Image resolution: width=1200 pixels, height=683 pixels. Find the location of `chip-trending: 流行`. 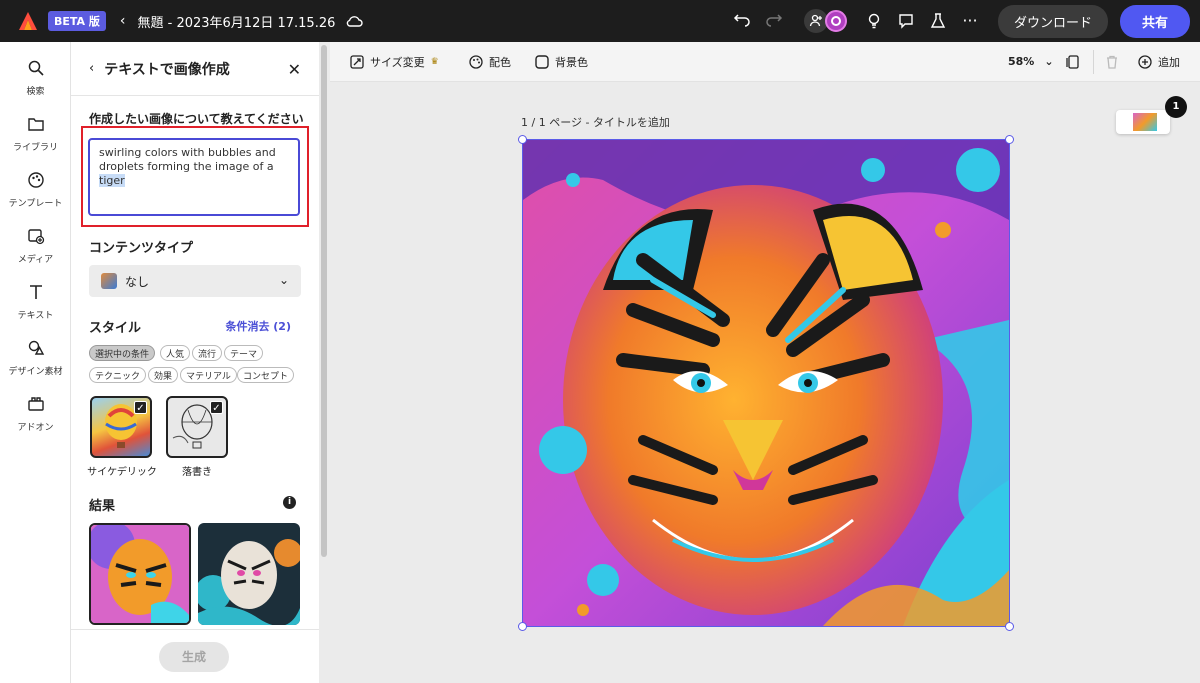

chip-trending: 流行 is located at coordinates (207, 353).